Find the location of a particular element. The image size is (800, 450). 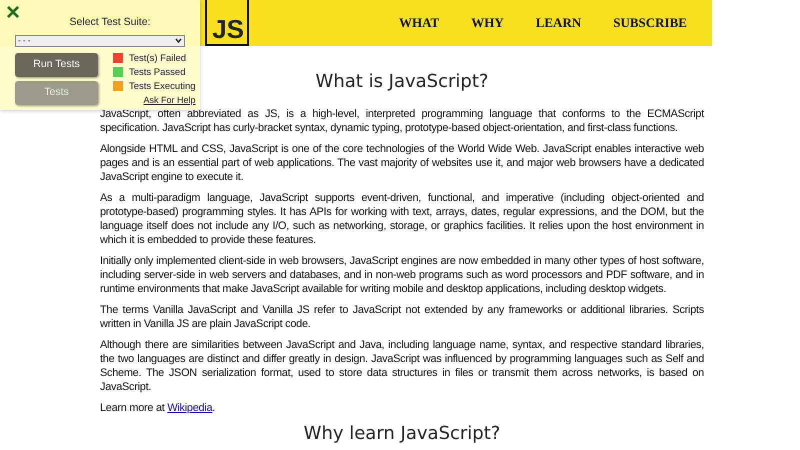

paragraph: As a multi-paradigm language, JavaScript supports event-driven, functional, and imperative (including object-oriented and prototype-based) programming styles. It has APIs for working with text, arrays, dates, regular expressions, and the DOM, but the language itself does not include any I/O, such as networking, storage, or graphics facilities. It relies upon the host environment in which it is embedded to provide these features. is located at coordinates (402, 218).